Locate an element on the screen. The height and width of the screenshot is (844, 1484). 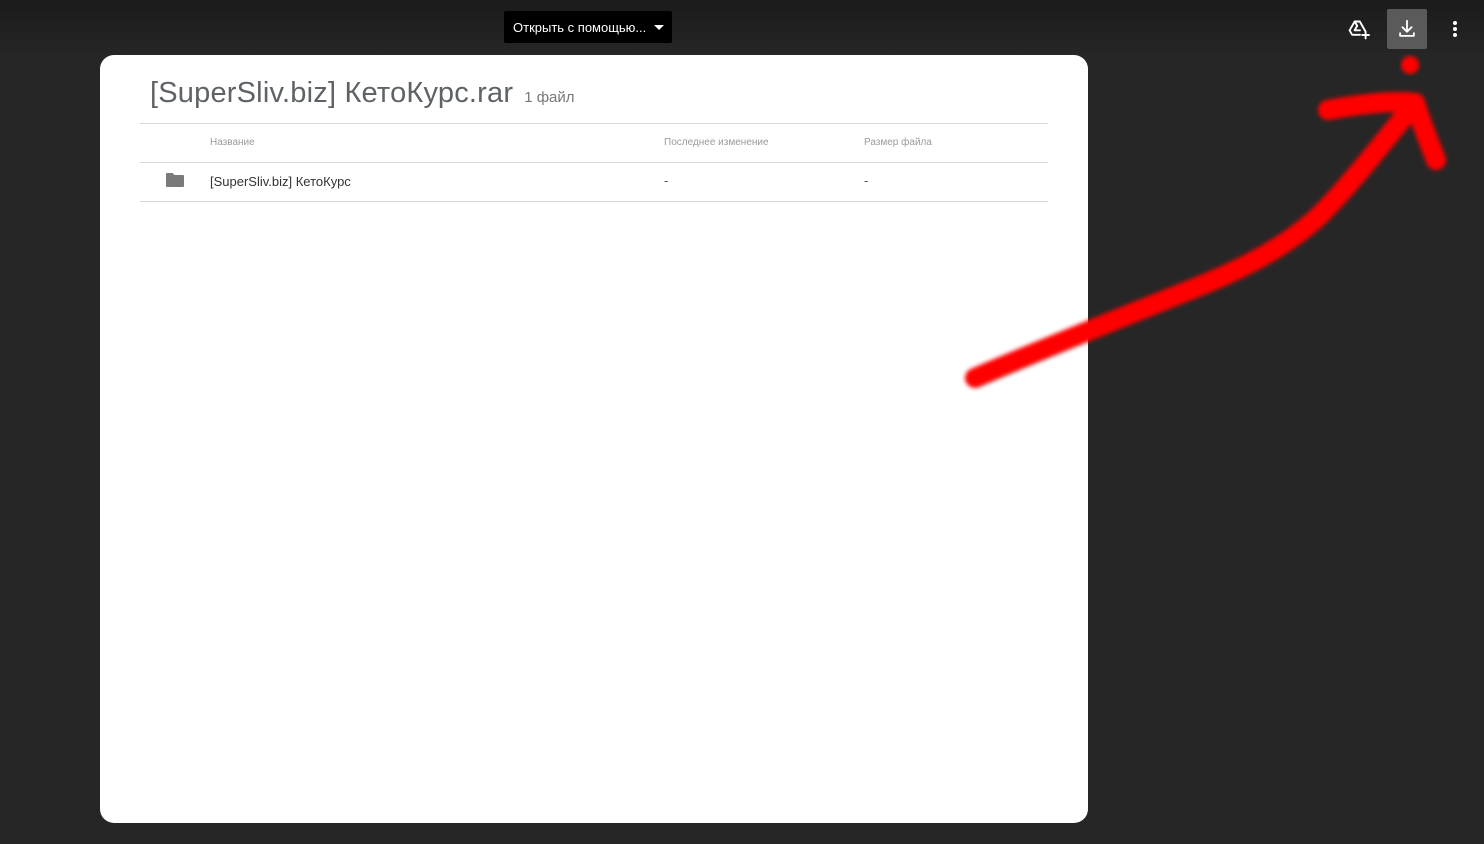
more-options-button is located at coordinates (1455, 29).